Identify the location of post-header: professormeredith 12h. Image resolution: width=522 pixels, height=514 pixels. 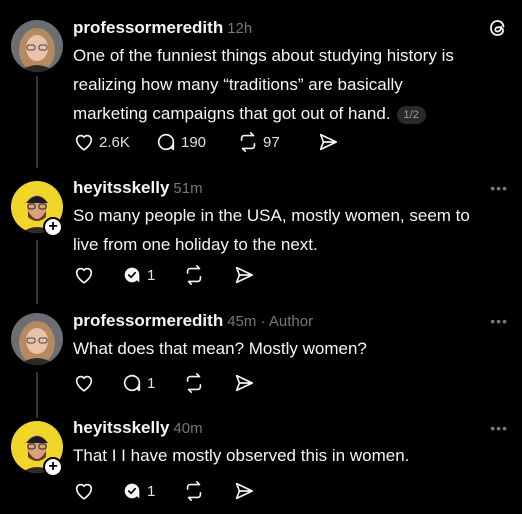
(162, 28).